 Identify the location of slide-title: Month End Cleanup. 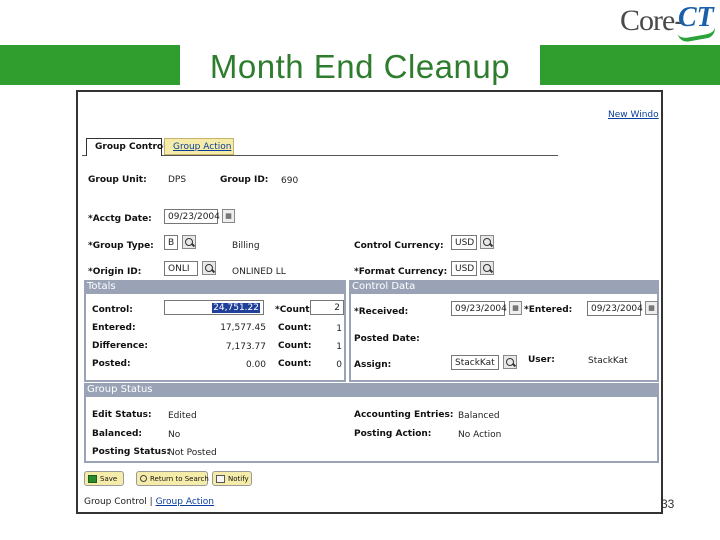
(360, 66).